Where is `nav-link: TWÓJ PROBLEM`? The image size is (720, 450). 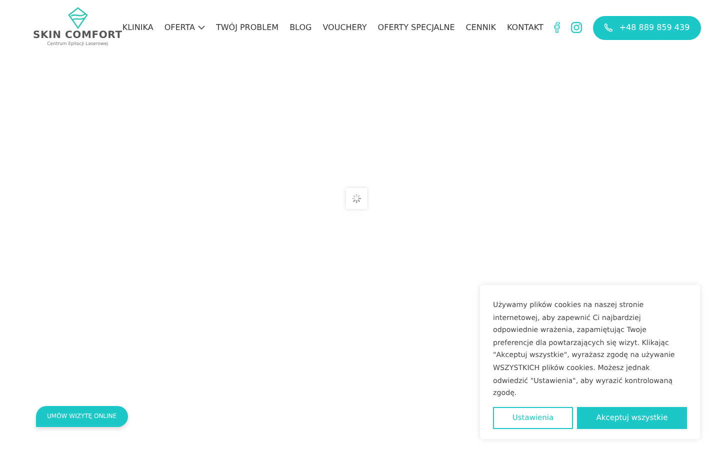 nav-link: TWÓJ PROBLEM is located at coordinates (247, 28).